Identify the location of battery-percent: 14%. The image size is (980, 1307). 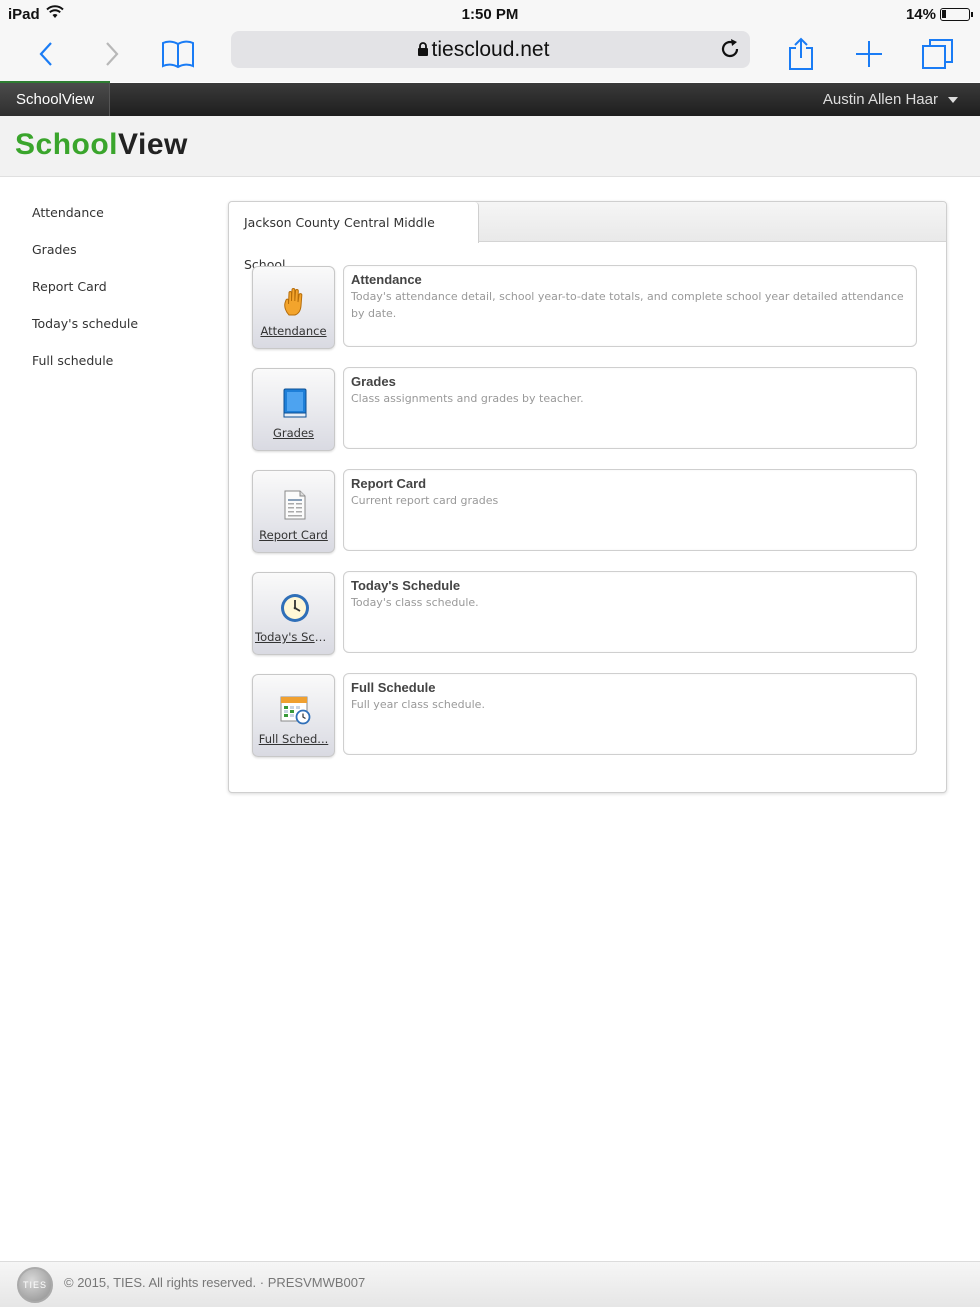
(920, 14).